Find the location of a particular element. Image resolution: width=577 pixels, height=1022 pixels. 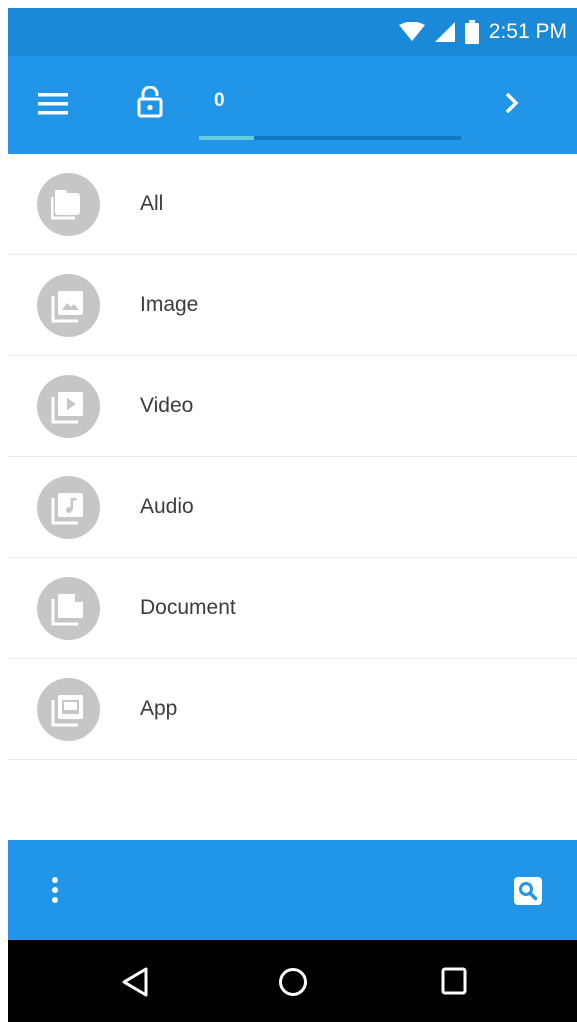

navigation-bar is located at coordinates (292, 981).